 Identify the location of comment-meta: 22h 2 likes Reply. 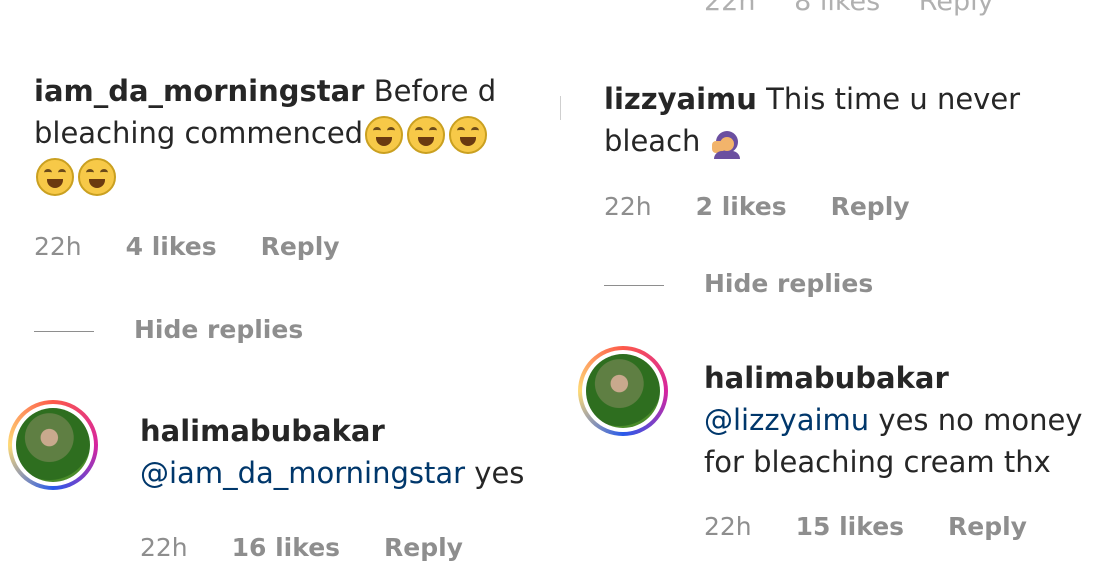
(775, 206).